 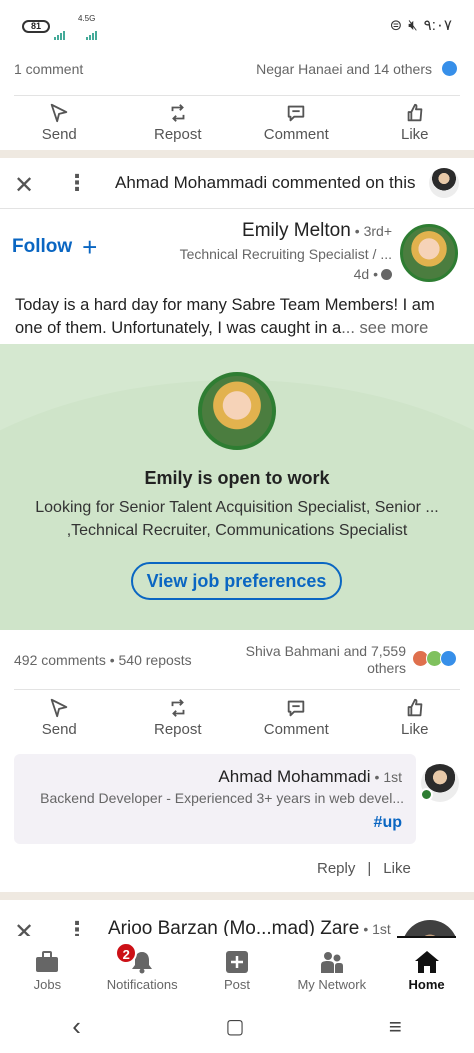 What do you see at coordinates (426, 962) in the screenshot?
I see `home-icon` at bounding box center [426, 962].